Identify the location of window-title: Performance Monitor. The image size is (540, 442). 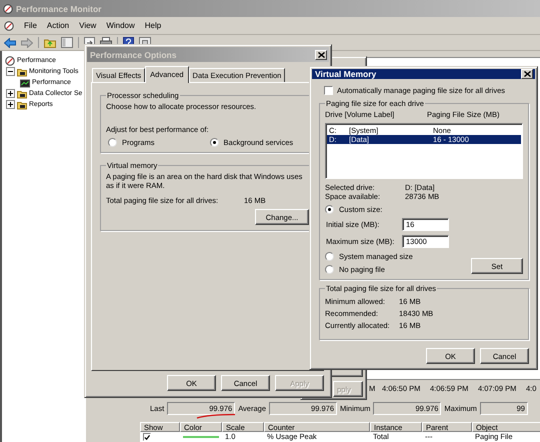
(59, 9).